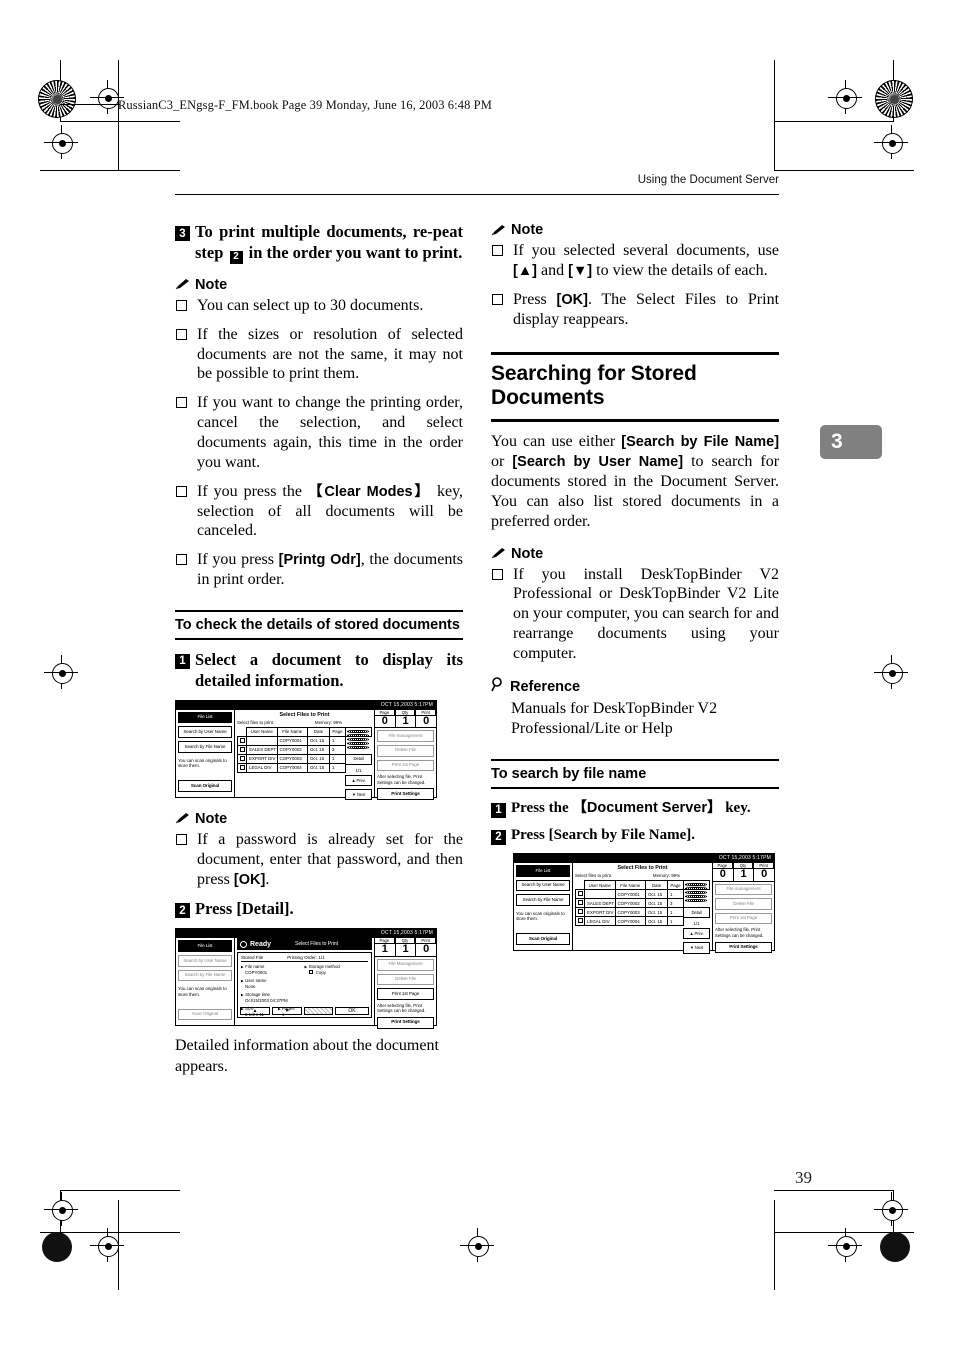  What do you see at coordinates (252, 966) in the screenshot?
I see `field-key: File name` at bounding box center [252, 966].